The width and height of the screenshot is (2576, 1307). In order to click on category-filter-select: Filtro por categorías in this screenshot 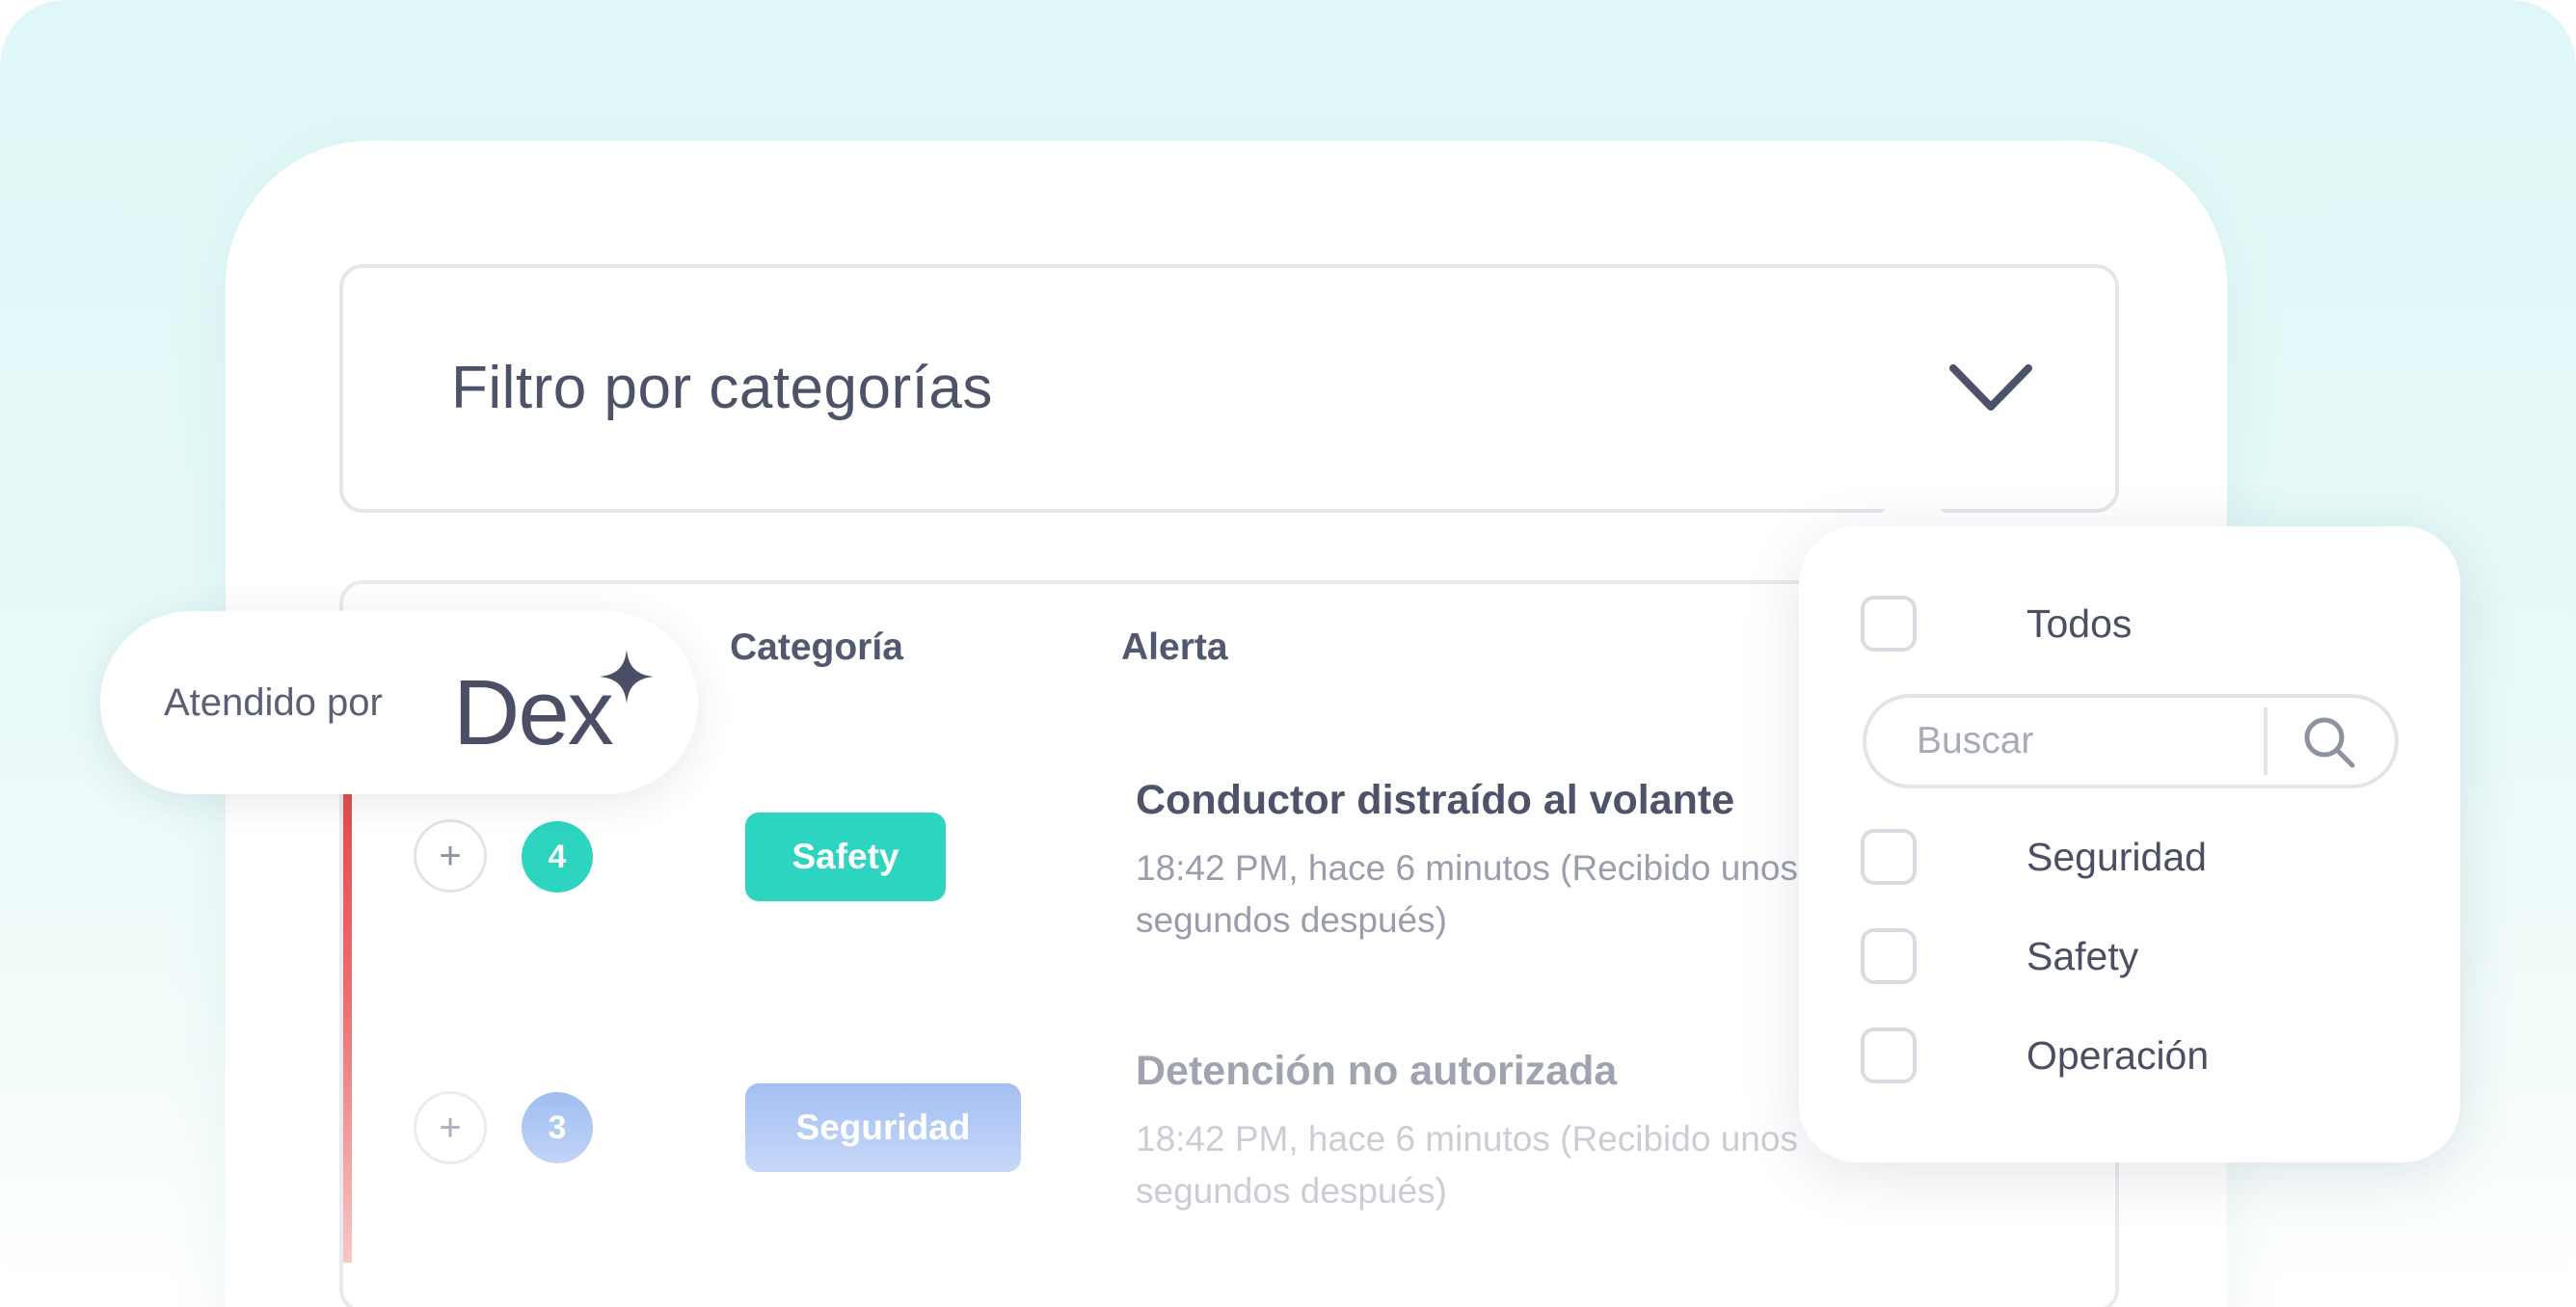, I will do `click(1229, 388)`.